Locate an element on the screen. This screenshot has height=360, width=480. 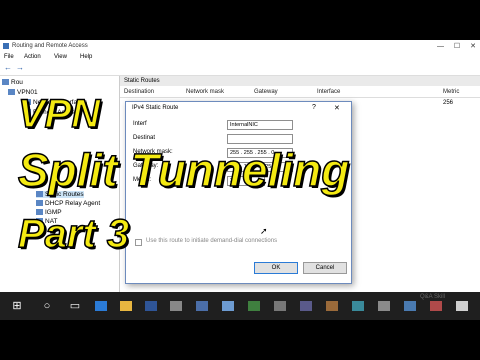
mouse-cursor-icon: ➚ is located at coordinates (264, 231).